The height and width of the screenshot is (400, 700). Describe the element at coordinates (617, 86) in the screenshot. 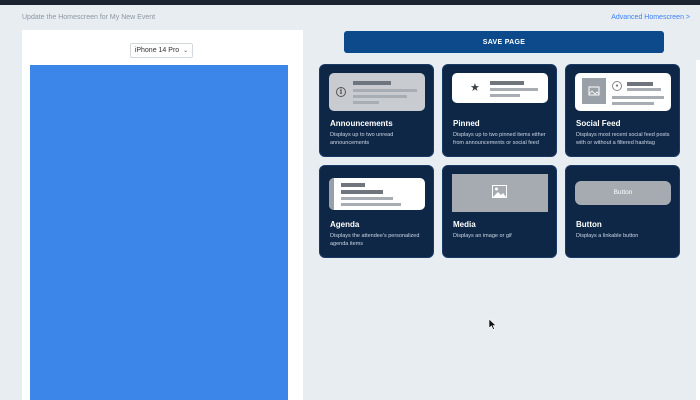

I see `avatar-icon: ●` at that location.